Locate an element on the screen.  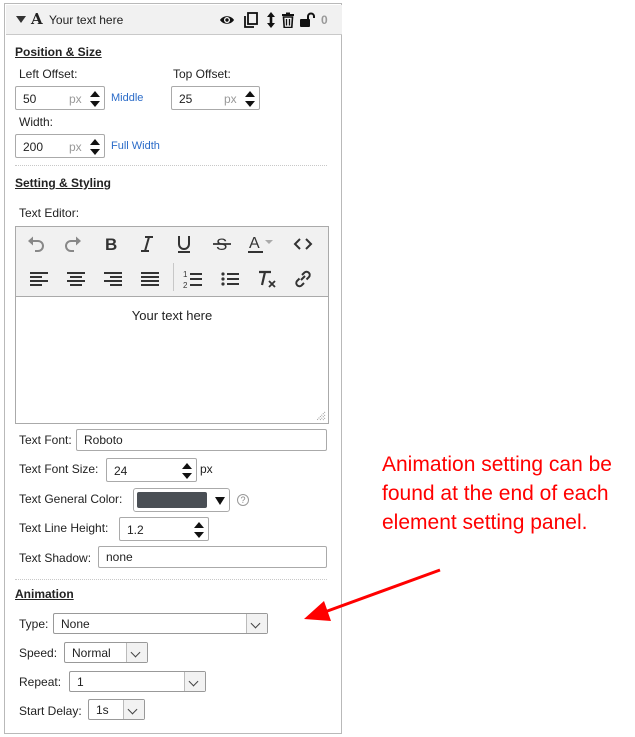
text-color-picker is located at coordinates (181, 500).